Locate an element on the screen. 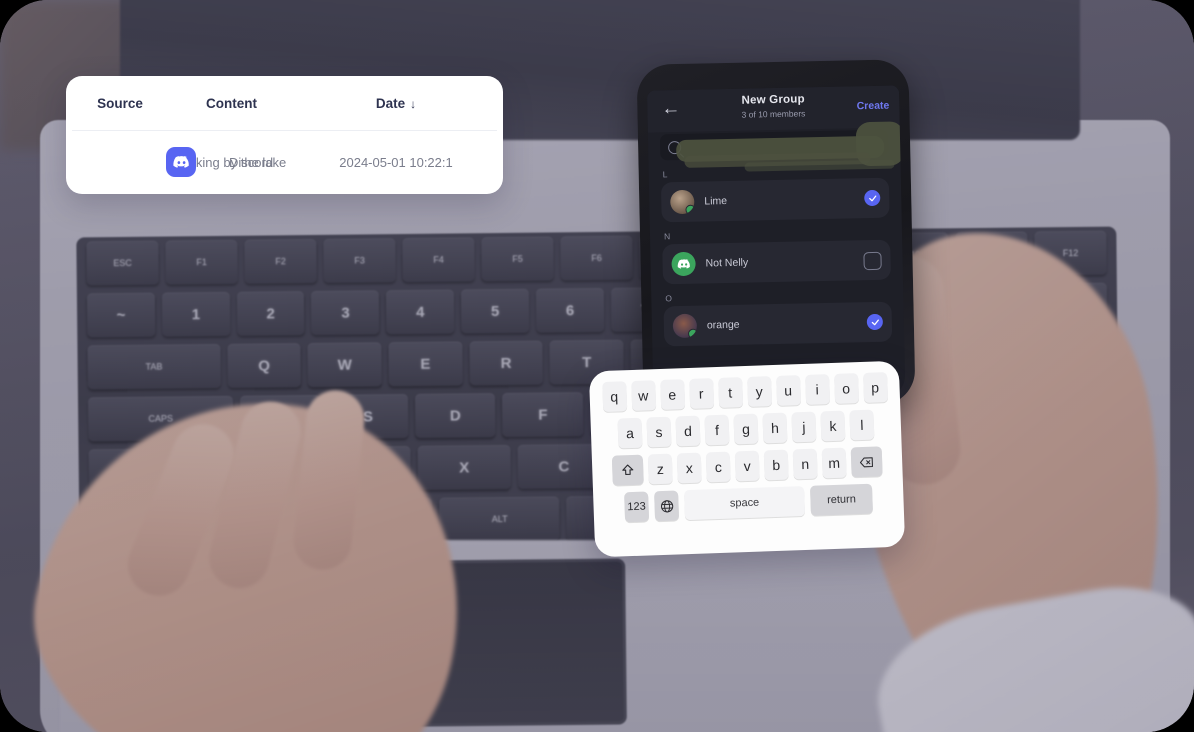  key-f: f is located at coordinates (717, 430).